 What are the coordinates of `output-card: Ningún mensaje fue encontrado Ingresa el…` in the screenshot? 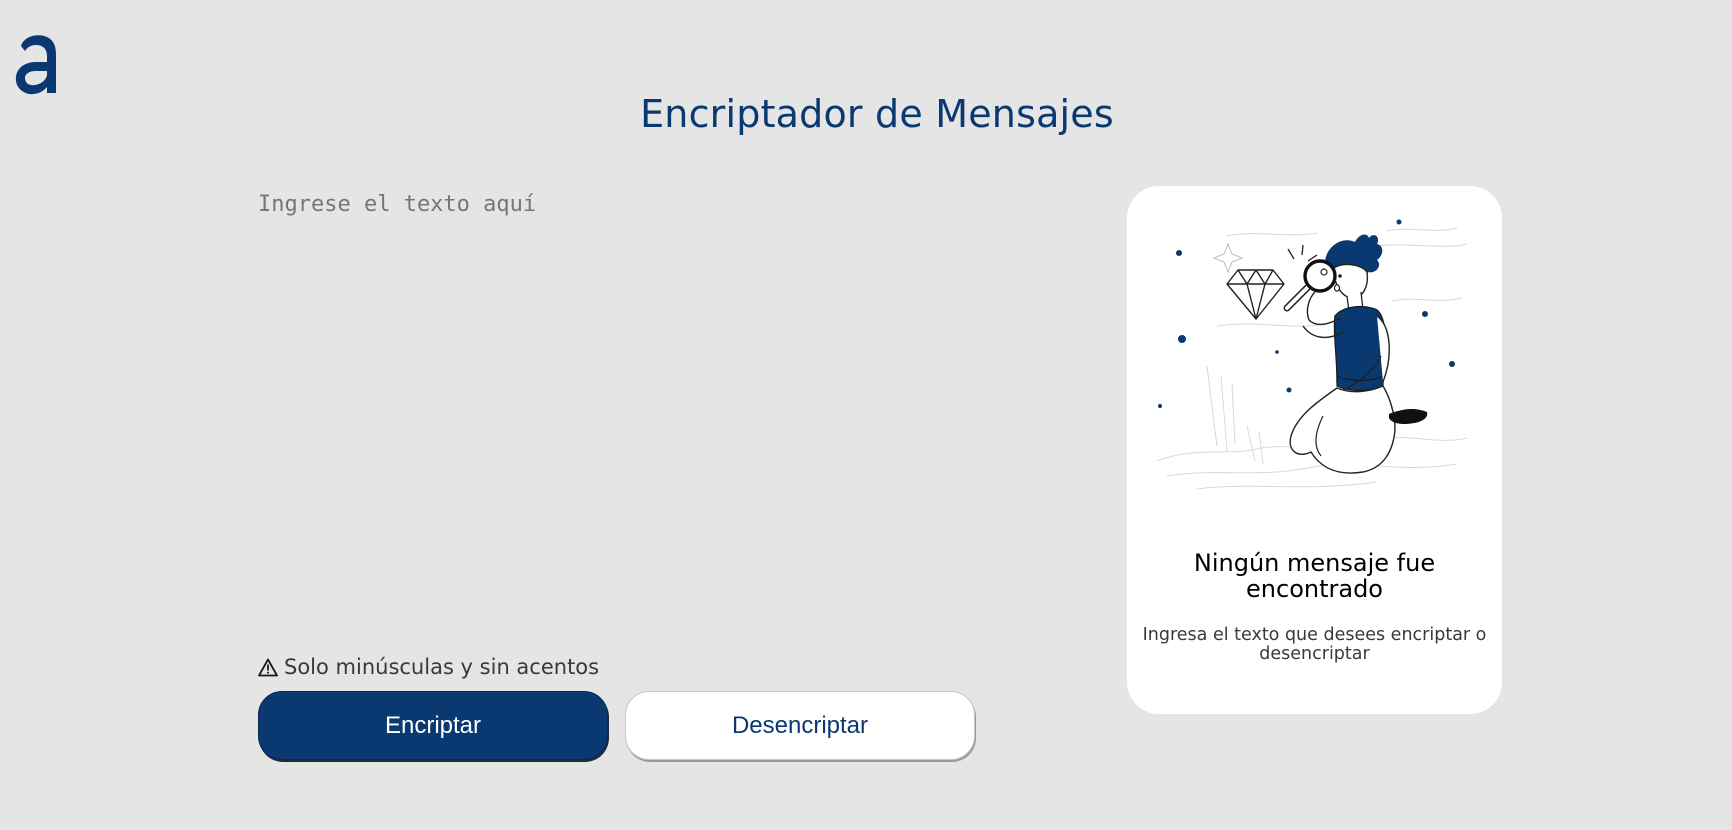 It's located at (1314, 450).